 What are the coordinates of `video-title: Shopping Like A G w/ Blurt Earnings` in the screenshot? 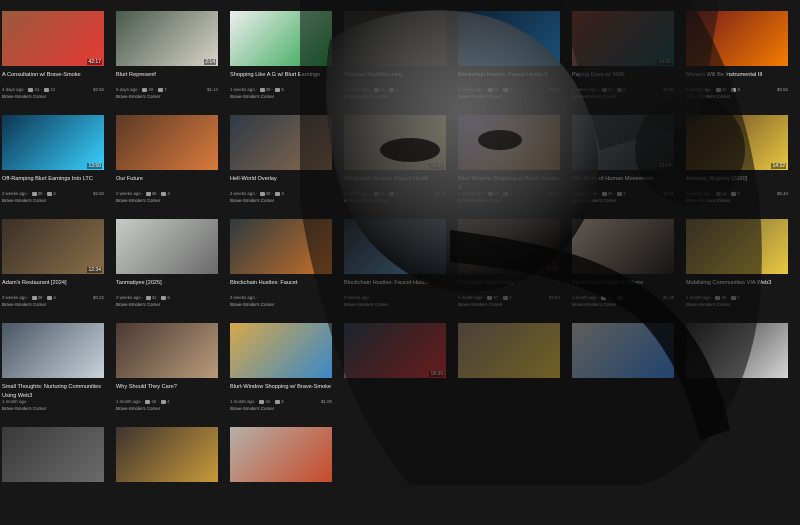 It's located at (281, 75).